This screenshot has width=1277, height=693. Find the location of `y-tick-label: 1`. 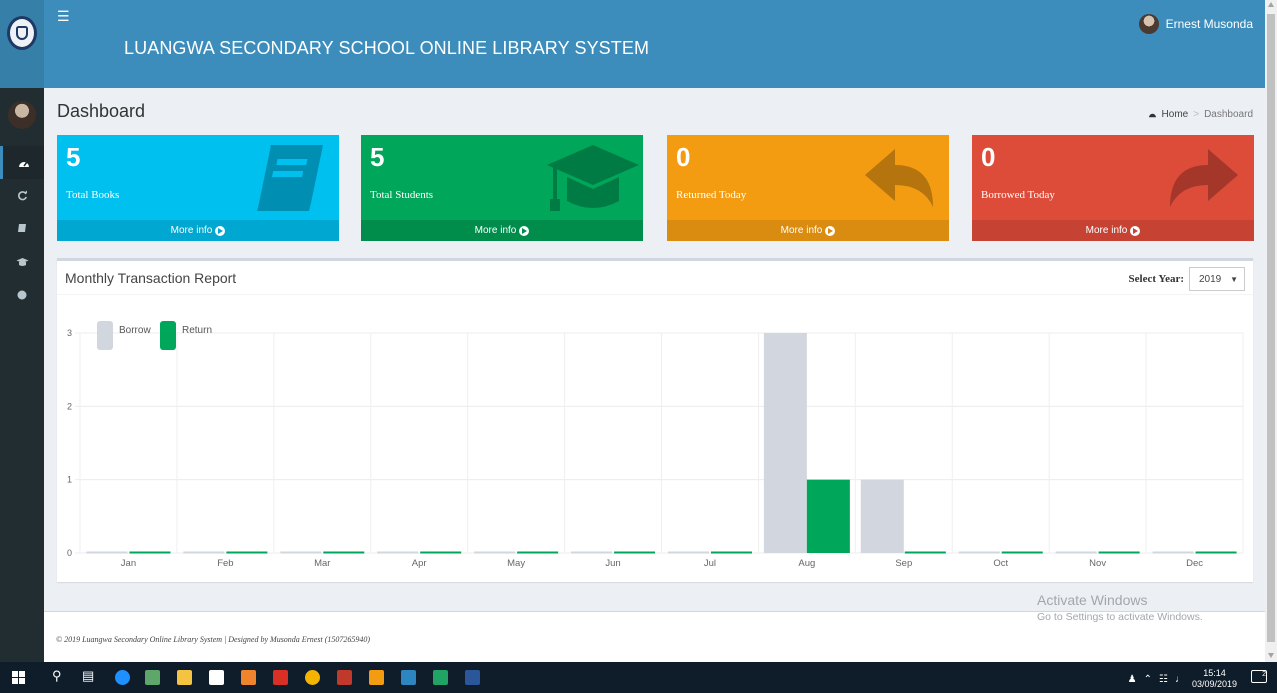

y-tick-label: 1 is located at coordinates (69, 480).